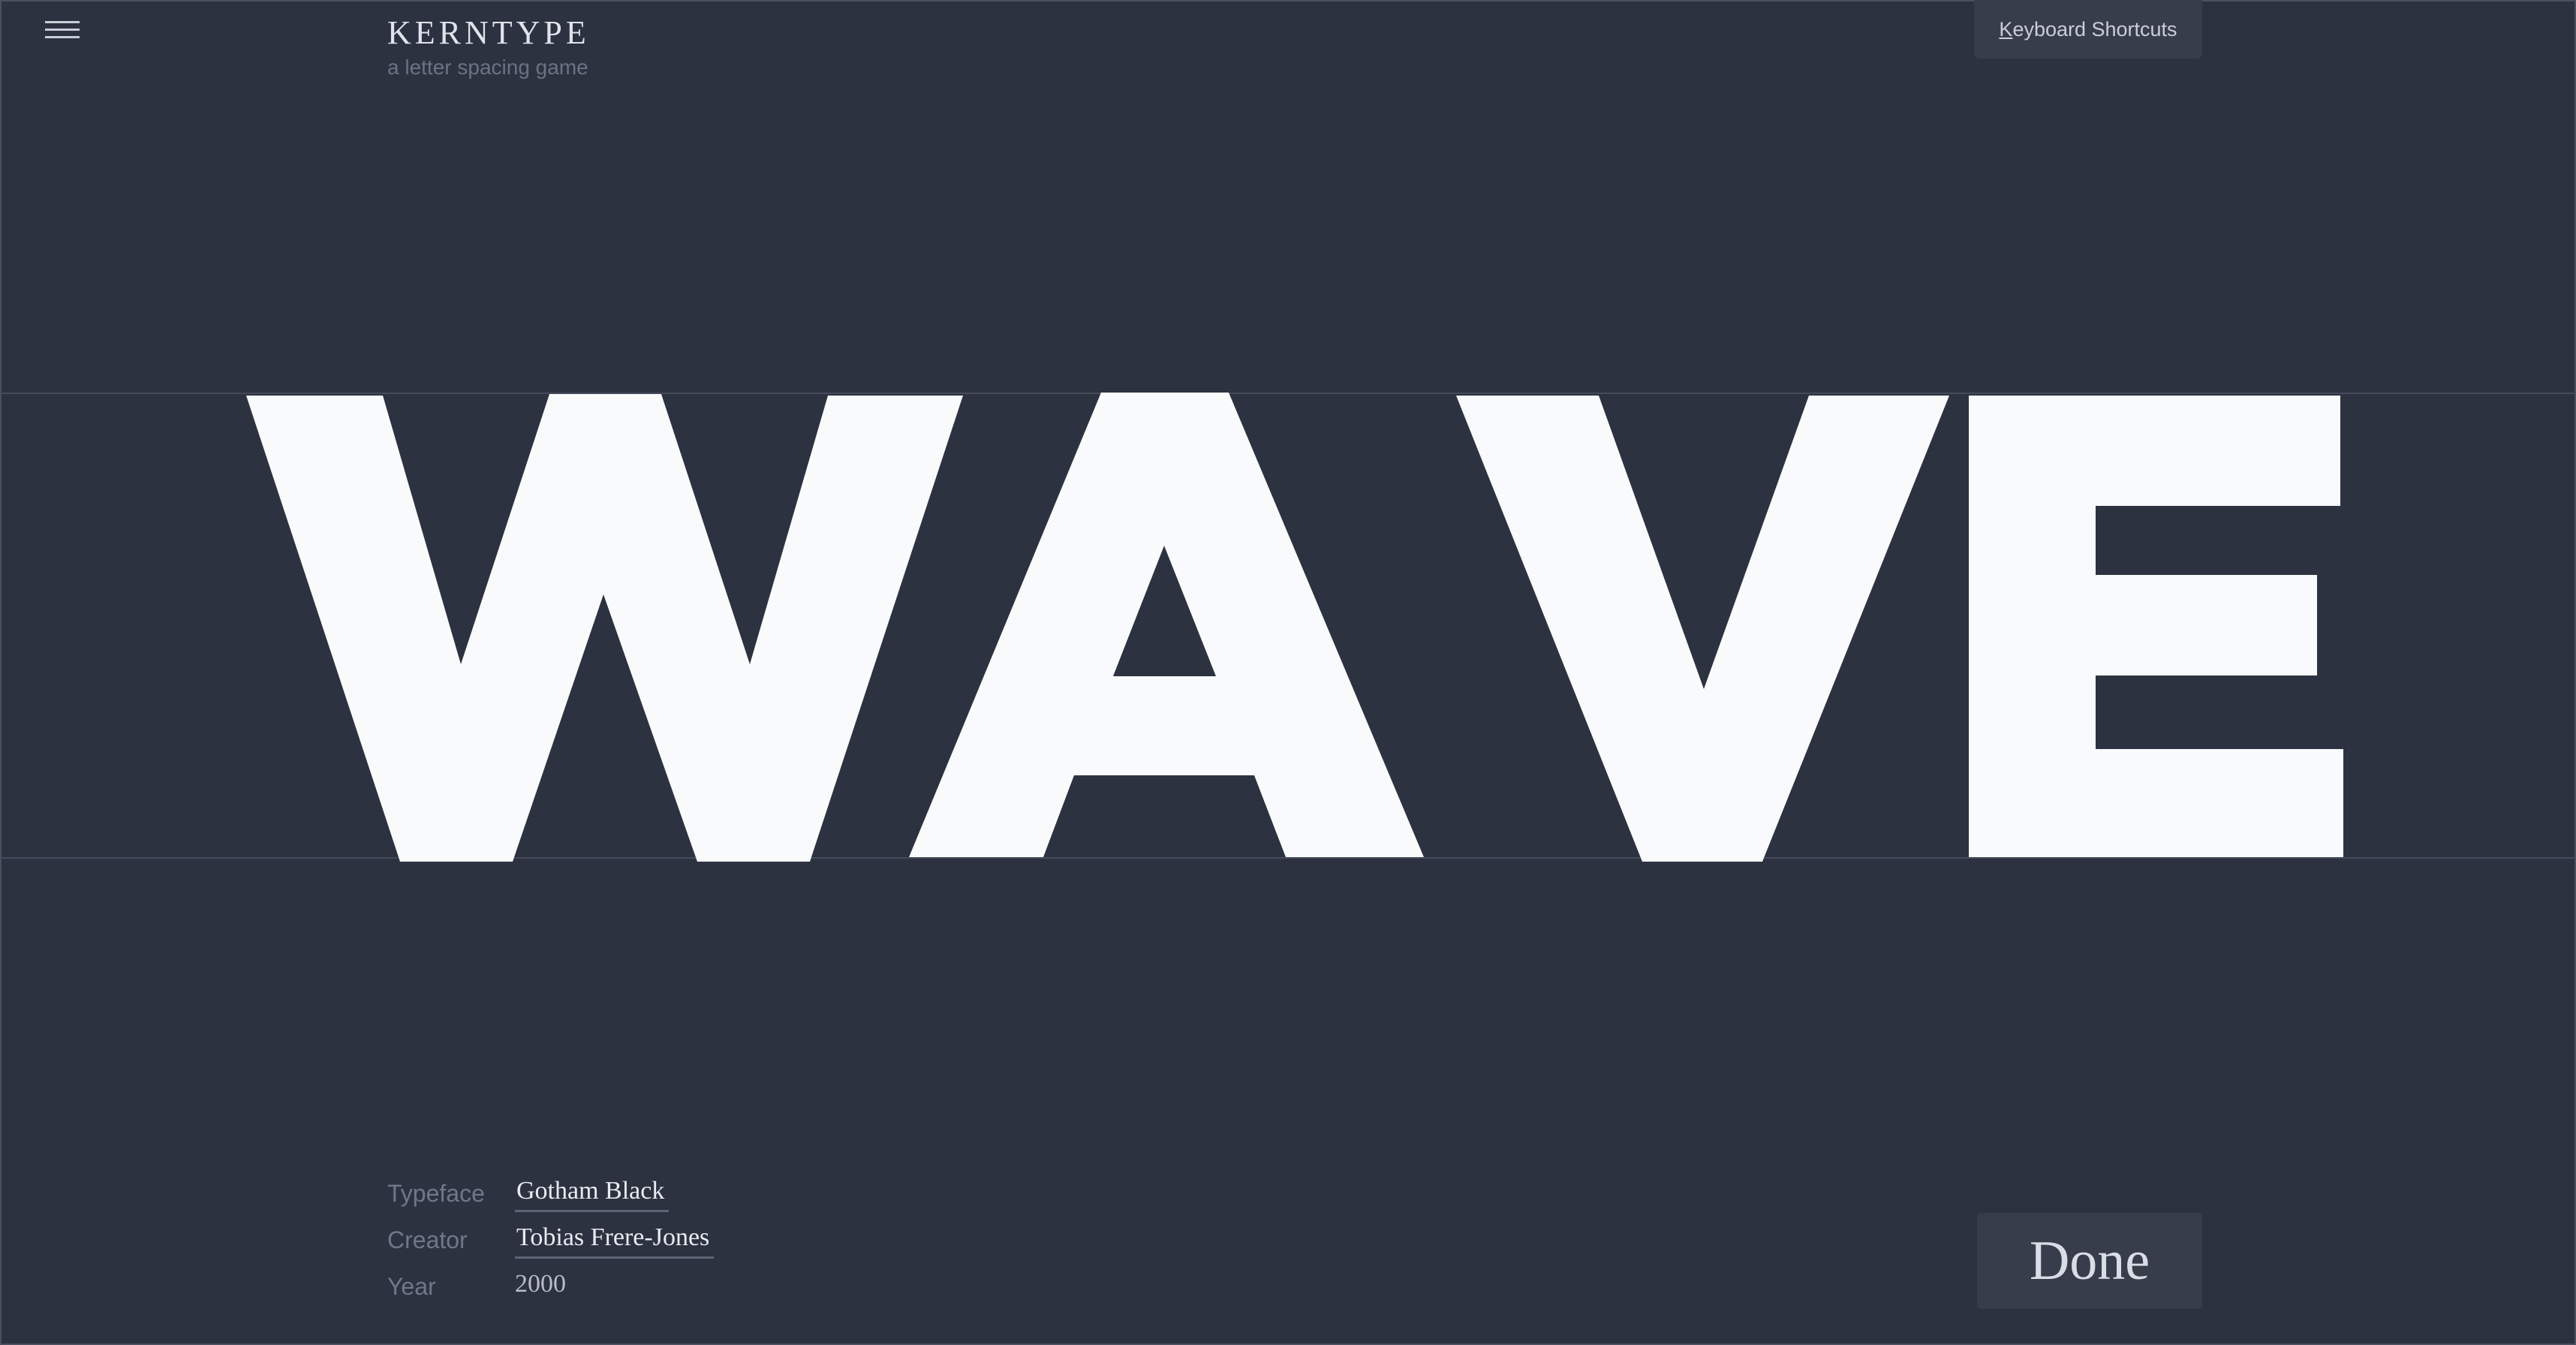  Describe the element at coordinates (540, 1284) in the screenshot. I see `year-value: 2000` at that location.